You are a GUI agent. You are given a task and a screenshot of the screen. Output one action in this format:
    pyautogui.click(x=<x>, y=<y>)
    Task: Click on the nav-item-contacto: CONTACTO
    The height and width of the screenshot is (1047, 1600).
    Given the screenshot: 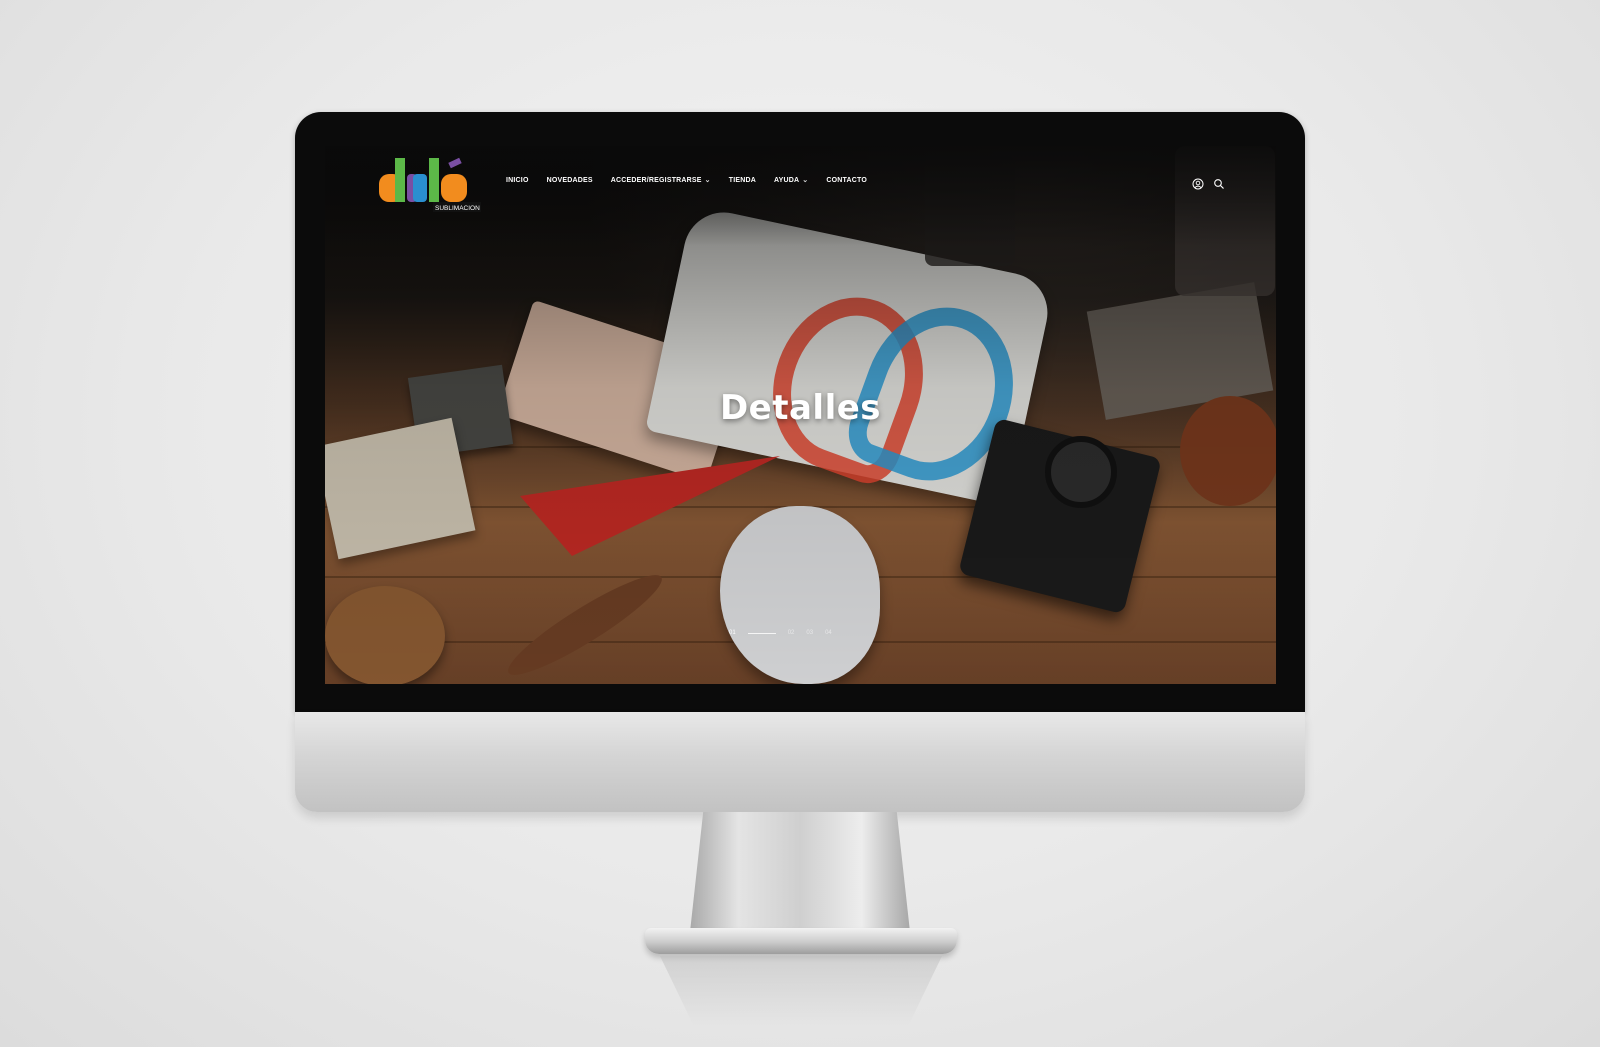 What is the action you would take?
    pyautogui.click(x=846, y=180)
    